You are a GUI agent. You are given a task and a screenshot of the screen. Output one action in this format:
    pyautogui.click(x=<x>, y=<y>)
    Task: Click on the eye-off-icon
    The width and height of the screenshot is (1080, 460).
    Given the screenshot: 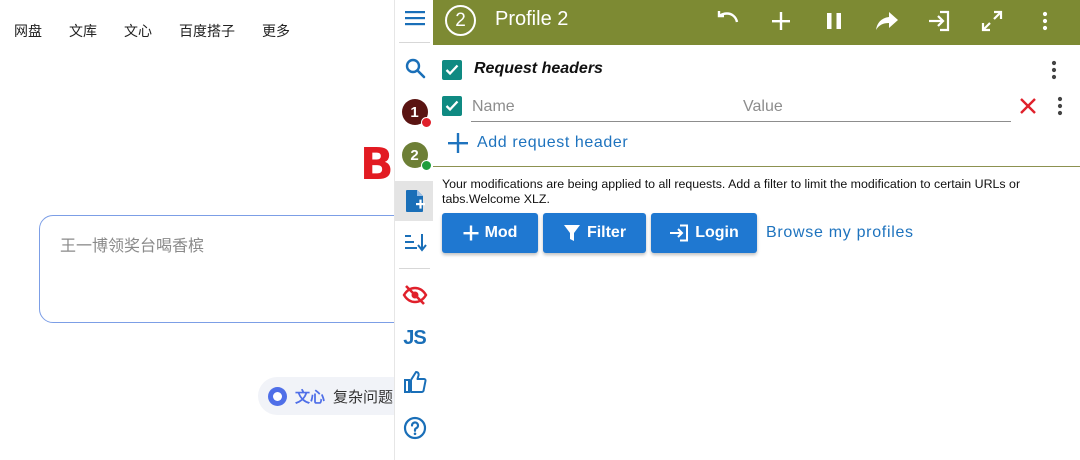 What is the action you would take?
    pyautogui.click(x=414, y=295)
    